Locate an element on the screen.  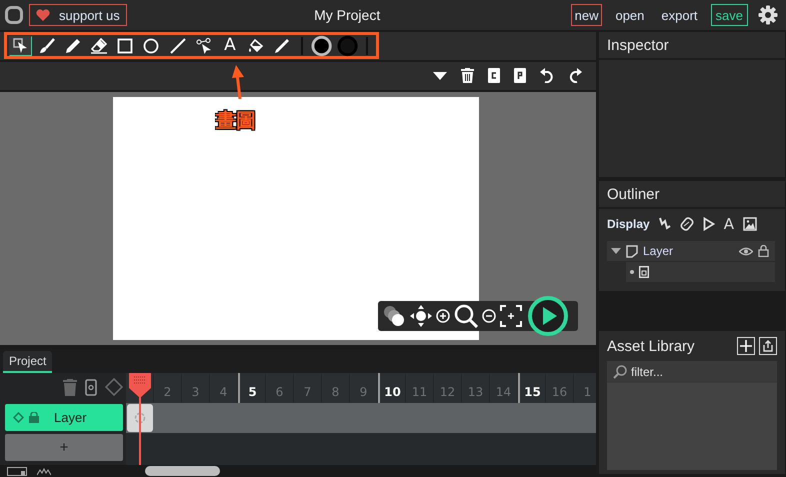
frame-icon is located at coordinates (644, 272).